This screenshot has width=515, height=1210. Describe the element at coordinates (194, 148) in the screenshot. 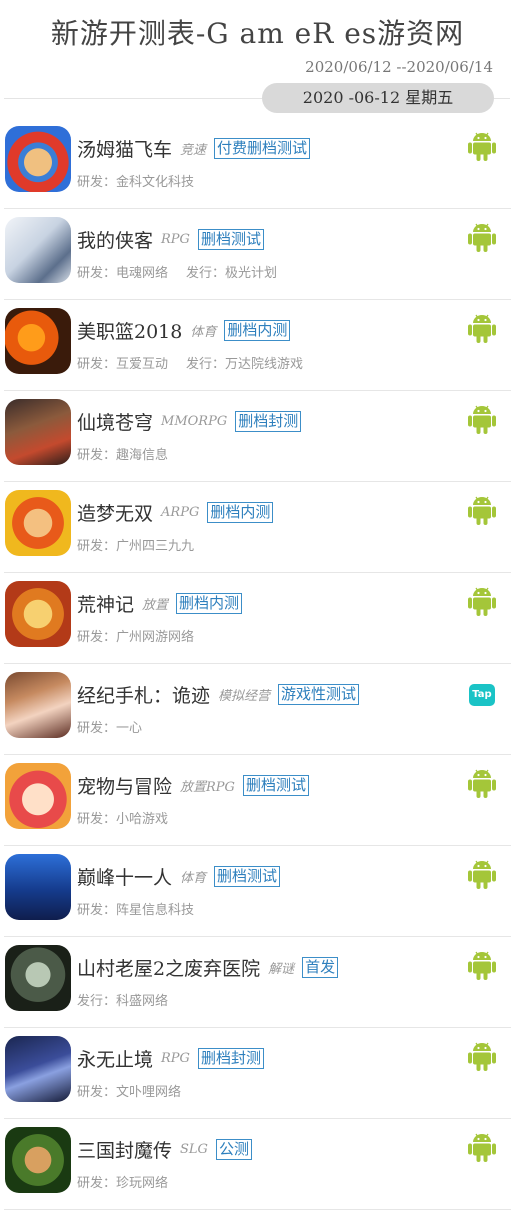

I see `game-title-line: 汤姆猫飞车 竞速 付费删档测试` at that location.